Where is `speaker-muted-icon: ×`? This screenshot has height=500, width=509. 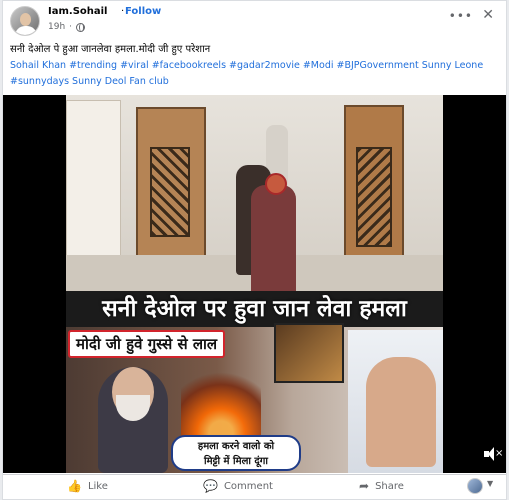
speaker-muted-icon: × is located at coordinates (494, 454).